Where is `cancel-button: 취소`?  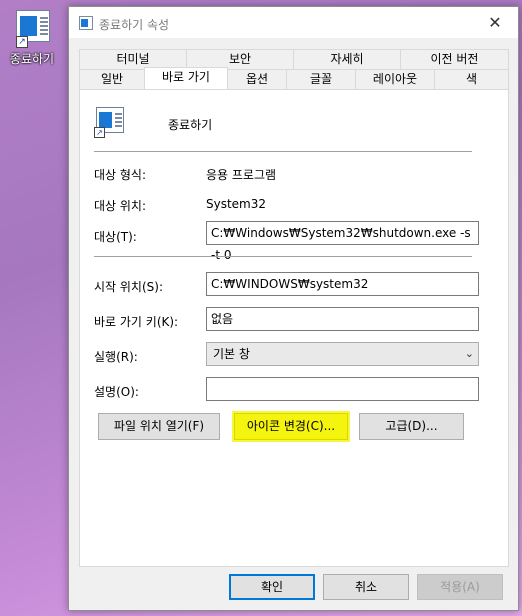 cancel-button: 취소 is located at coordinates (366, 587).